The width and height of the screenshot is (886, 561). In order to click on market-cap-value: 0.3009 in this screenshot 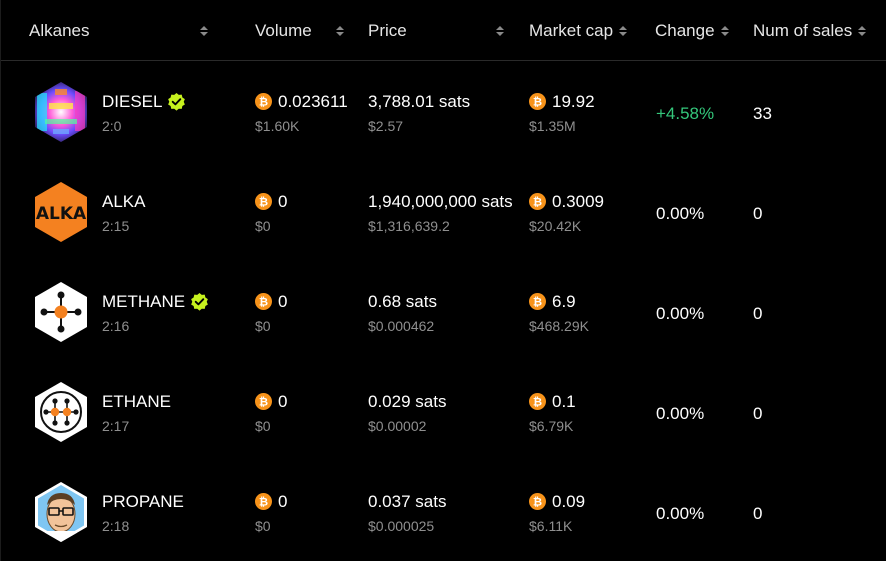, I will do `click(578, 201)`.